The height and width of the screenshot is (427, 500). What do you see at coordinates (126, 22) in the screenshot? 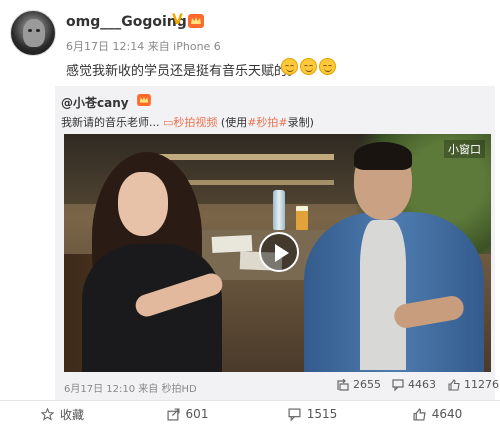
I see `post-username: omg___Gogoing` at bounding box center [126, 22].